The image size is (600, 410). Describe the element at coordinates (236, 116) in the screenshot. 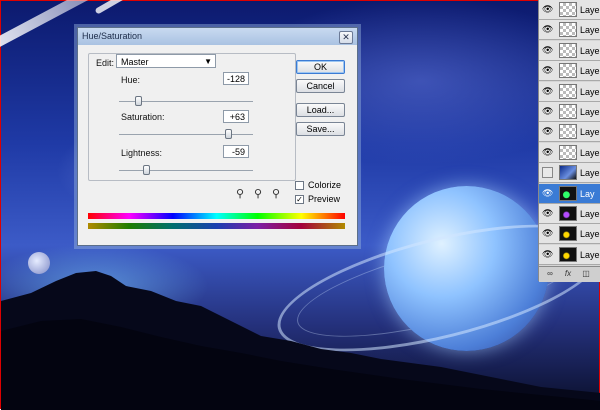

I see `saturation-value-field: +63` at that location.